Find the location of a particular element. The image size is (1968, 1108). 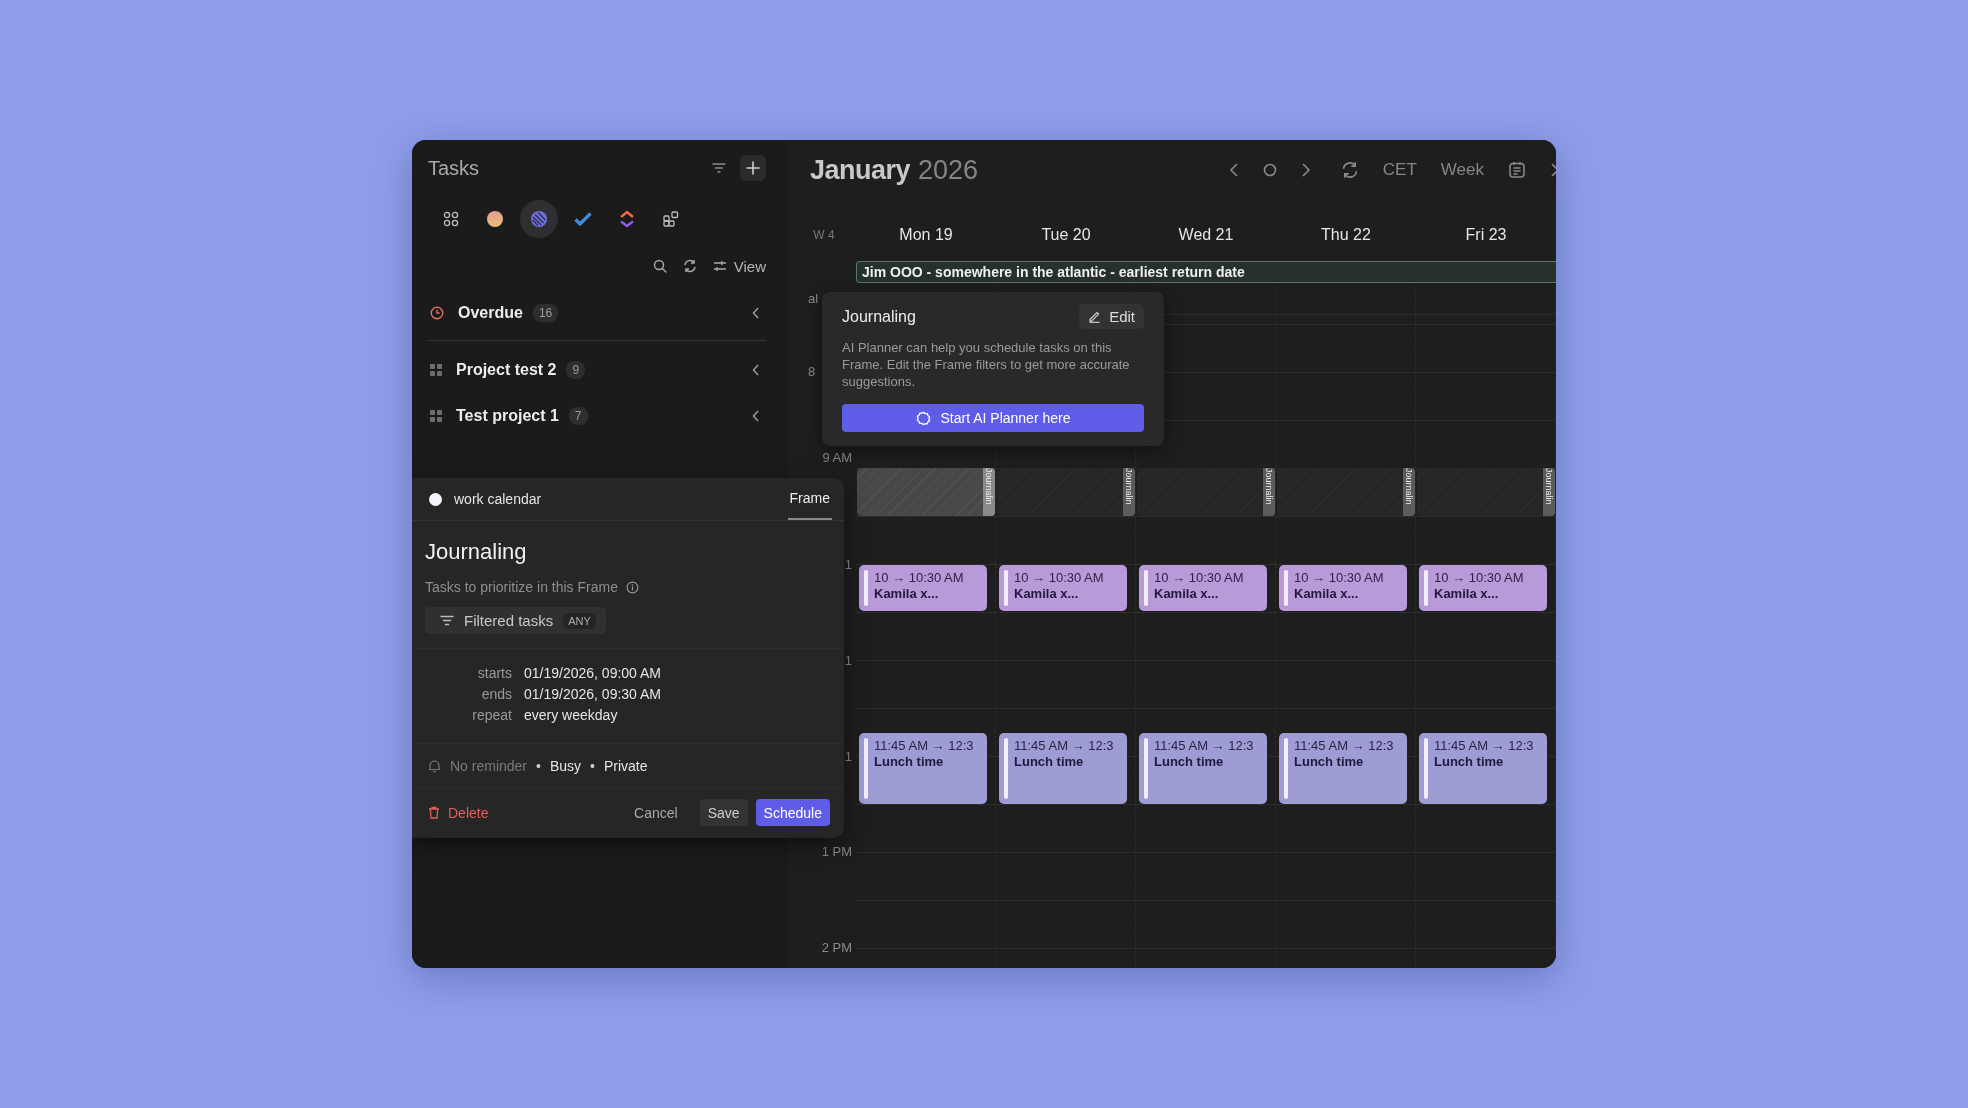

event-setting: Busy is located at coordinates (565, 766).